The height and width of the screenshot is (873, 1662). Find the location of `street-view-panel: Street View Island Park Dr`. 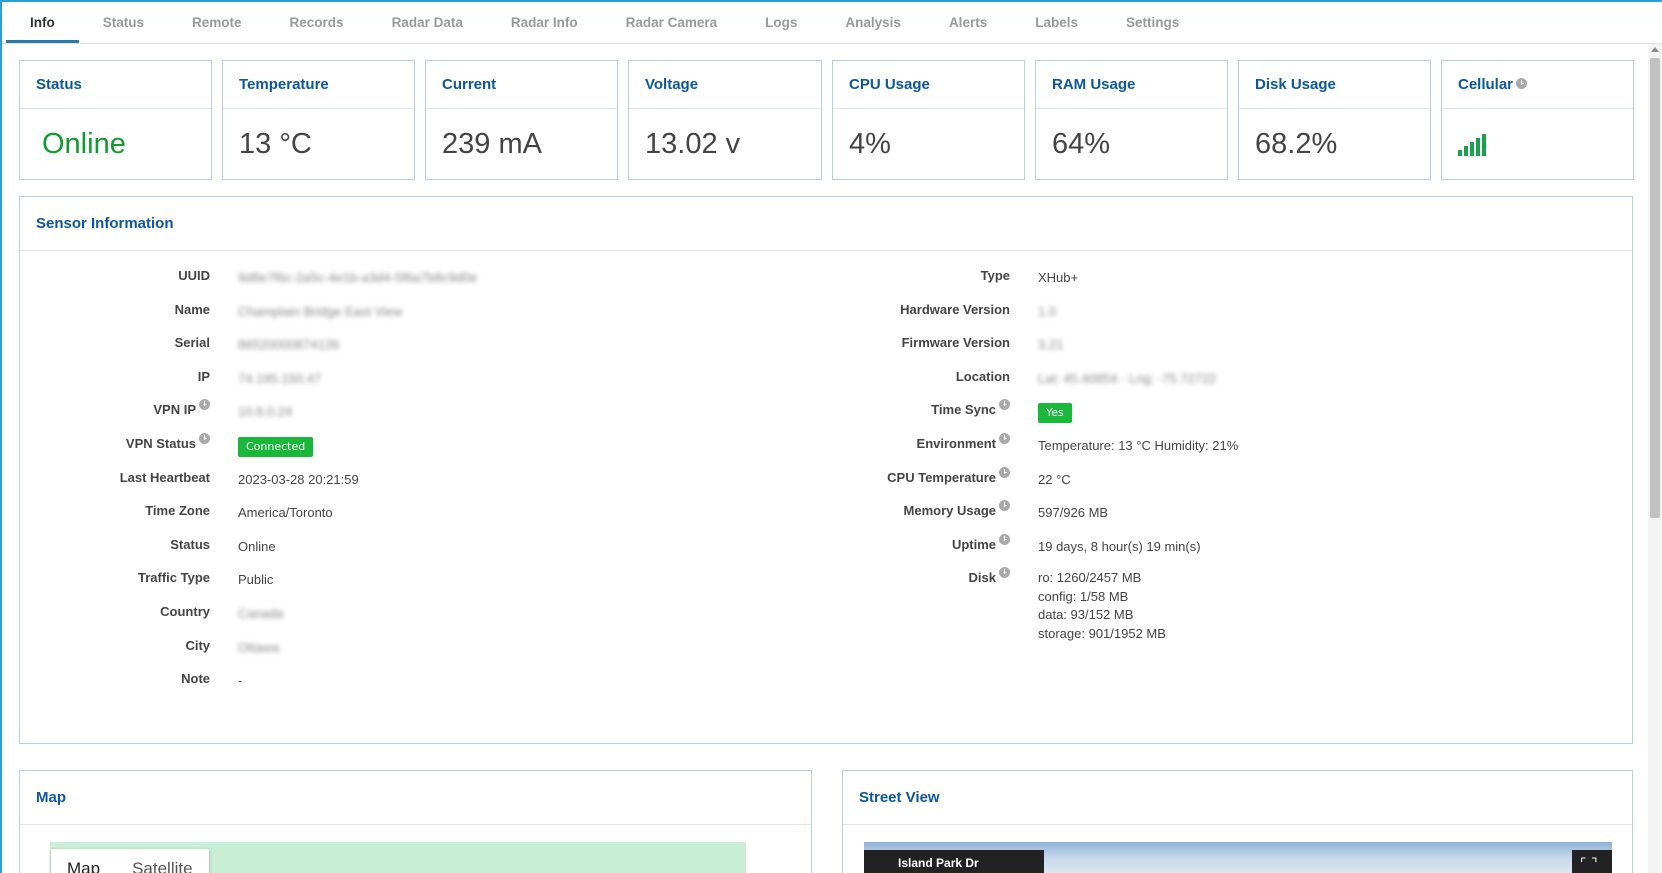

street-view-panel: Street View Island Park Dr is located at coordinates (1237, 821).